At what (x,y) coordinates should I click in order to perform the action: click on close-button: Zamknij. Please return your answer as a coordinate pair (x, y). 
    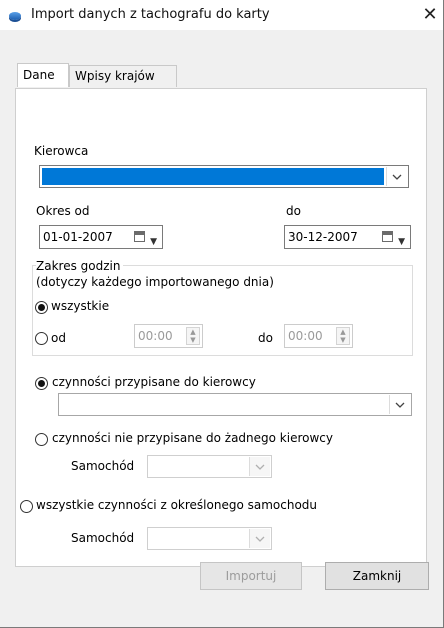
    Looking at the image, I should click on (377, 576).